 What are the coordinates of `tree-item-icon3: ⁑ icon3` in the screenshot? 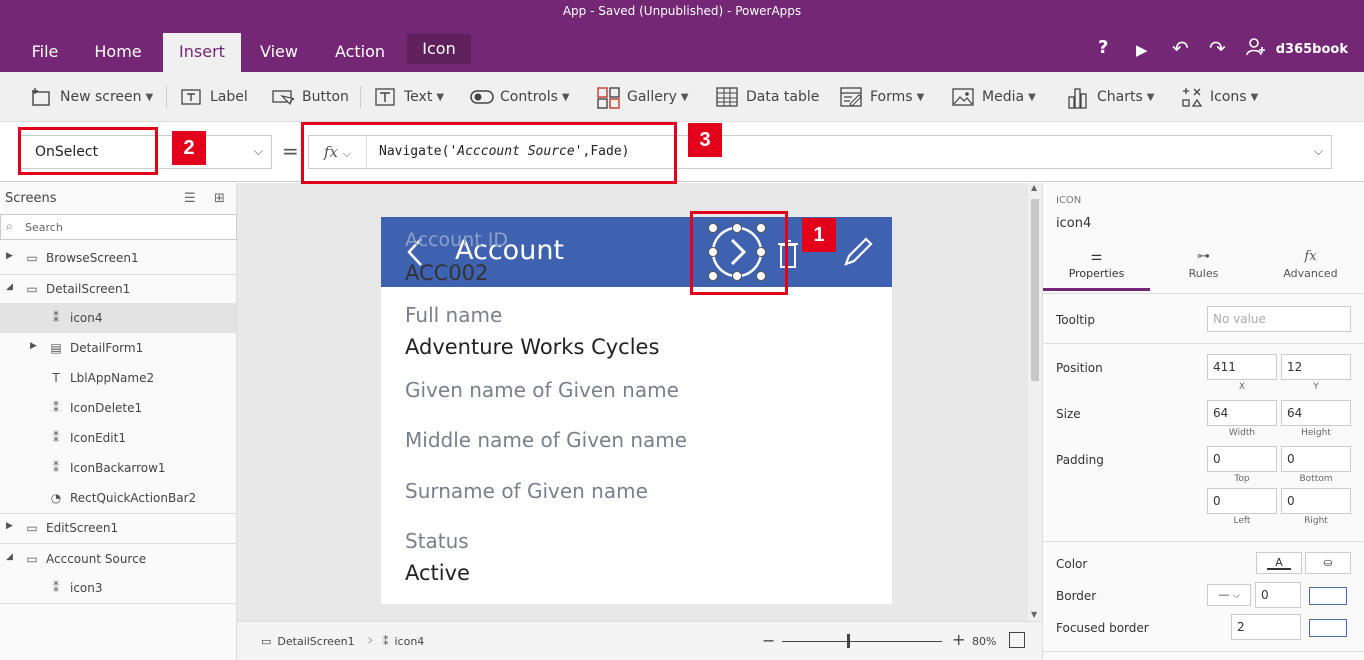 It's located at (118, 588).